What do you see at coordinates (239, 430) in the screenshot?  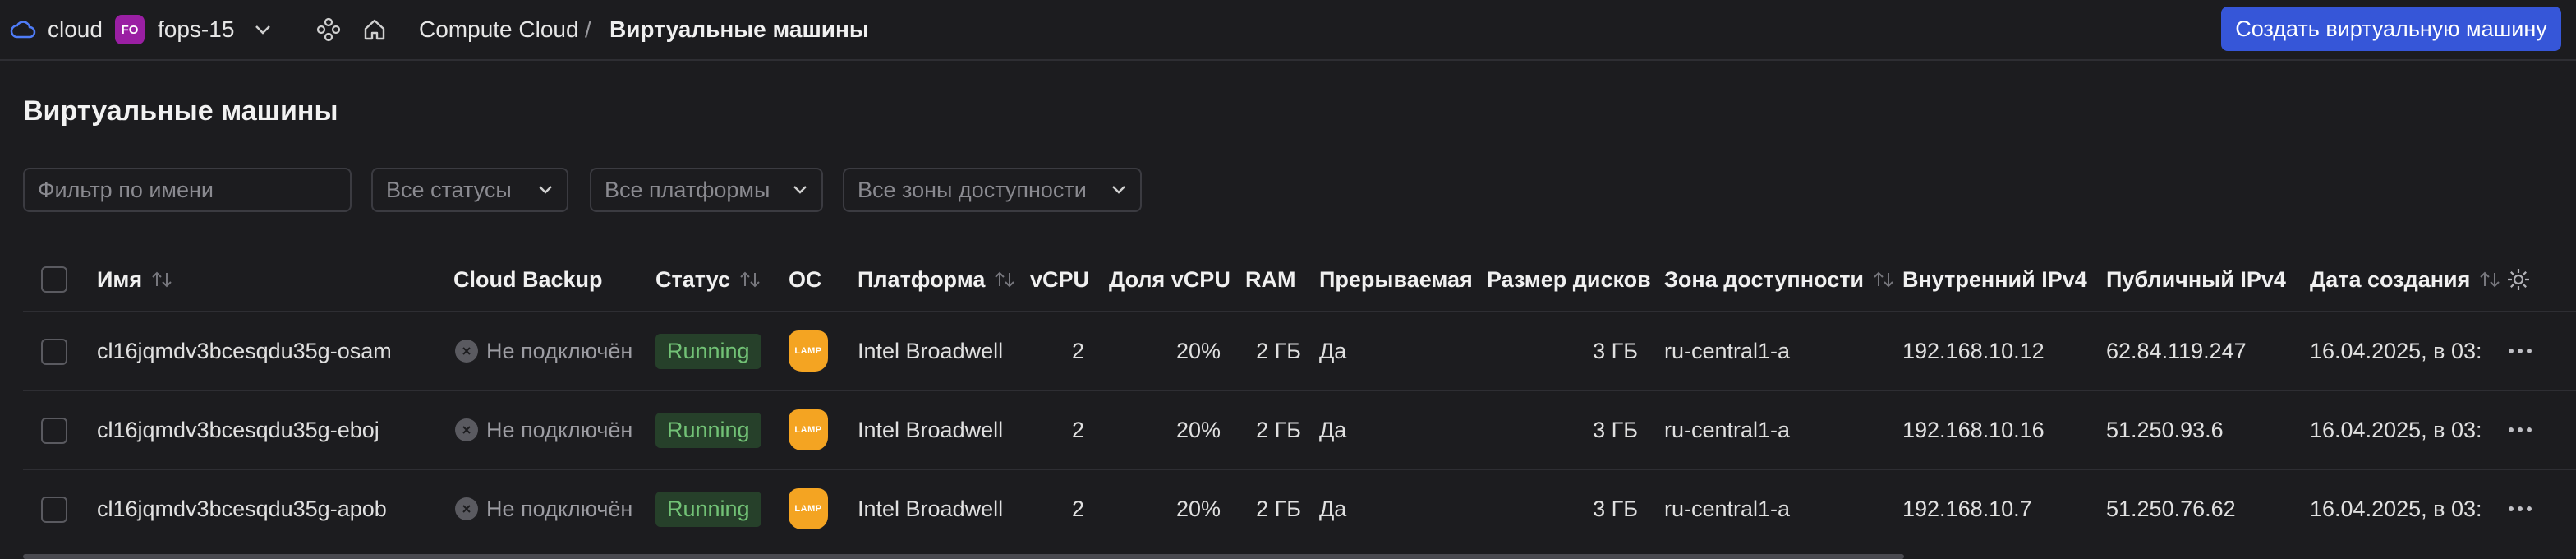 I see `vm-name: cl16jqmdv3bcesqdu35g-eboj` at bounding box center [239, 430].